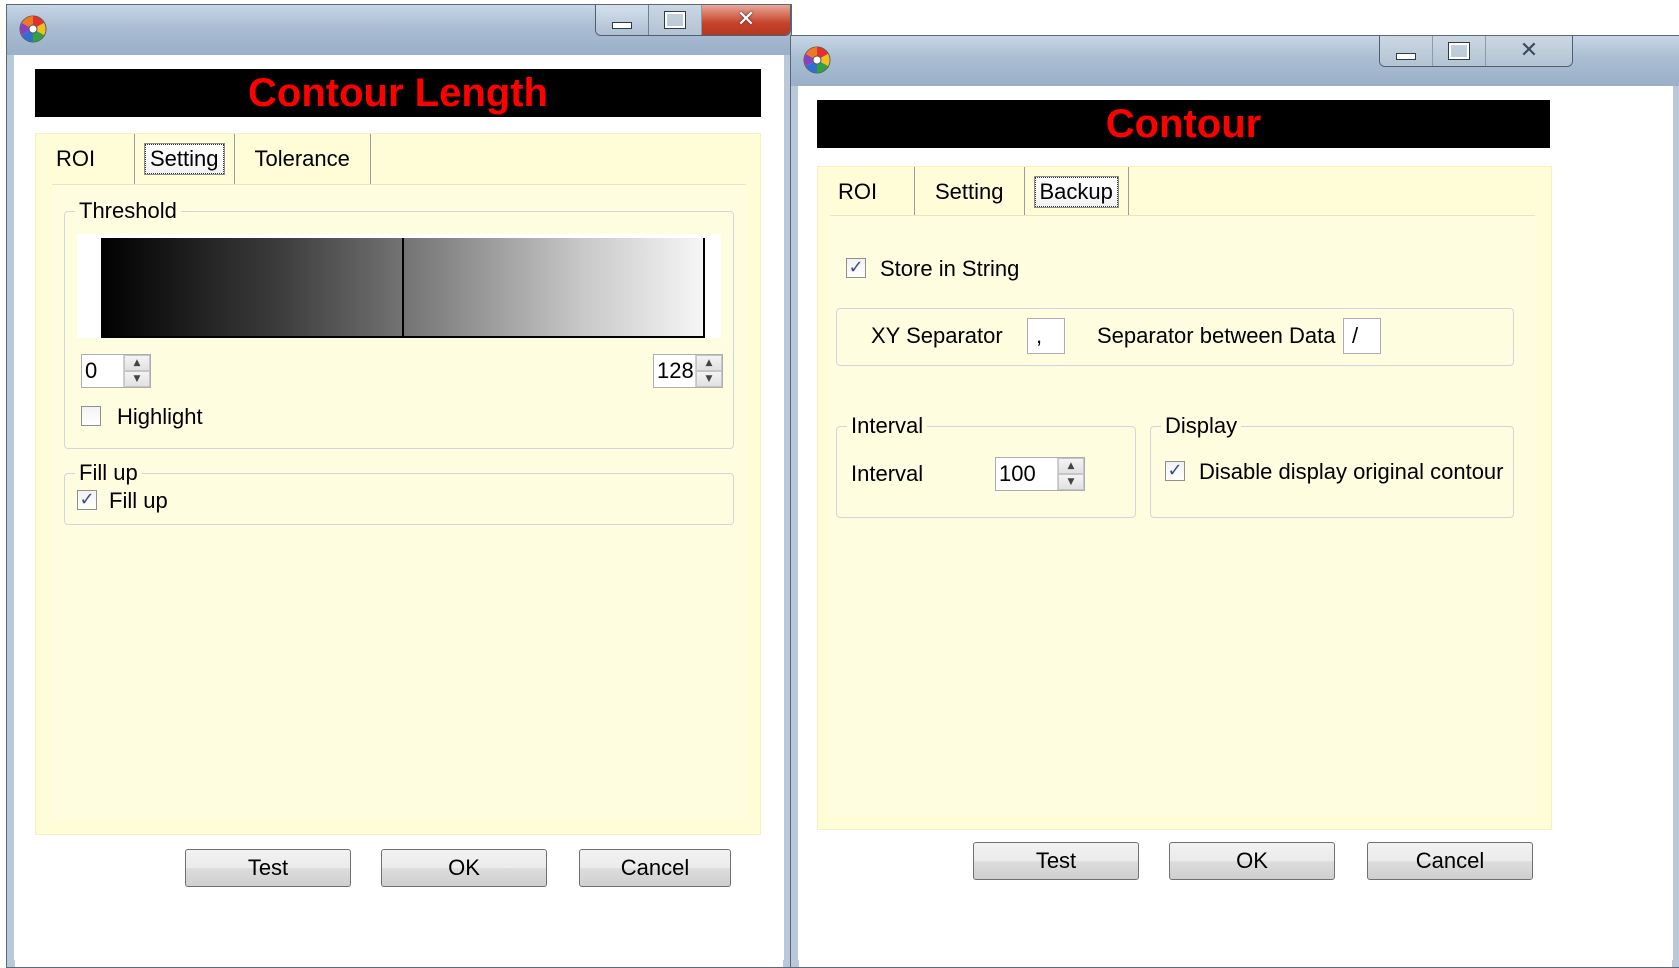  Describe the element at coordinates (887, 473) in the screenshot. I see `interval-label: Interval` at that location.